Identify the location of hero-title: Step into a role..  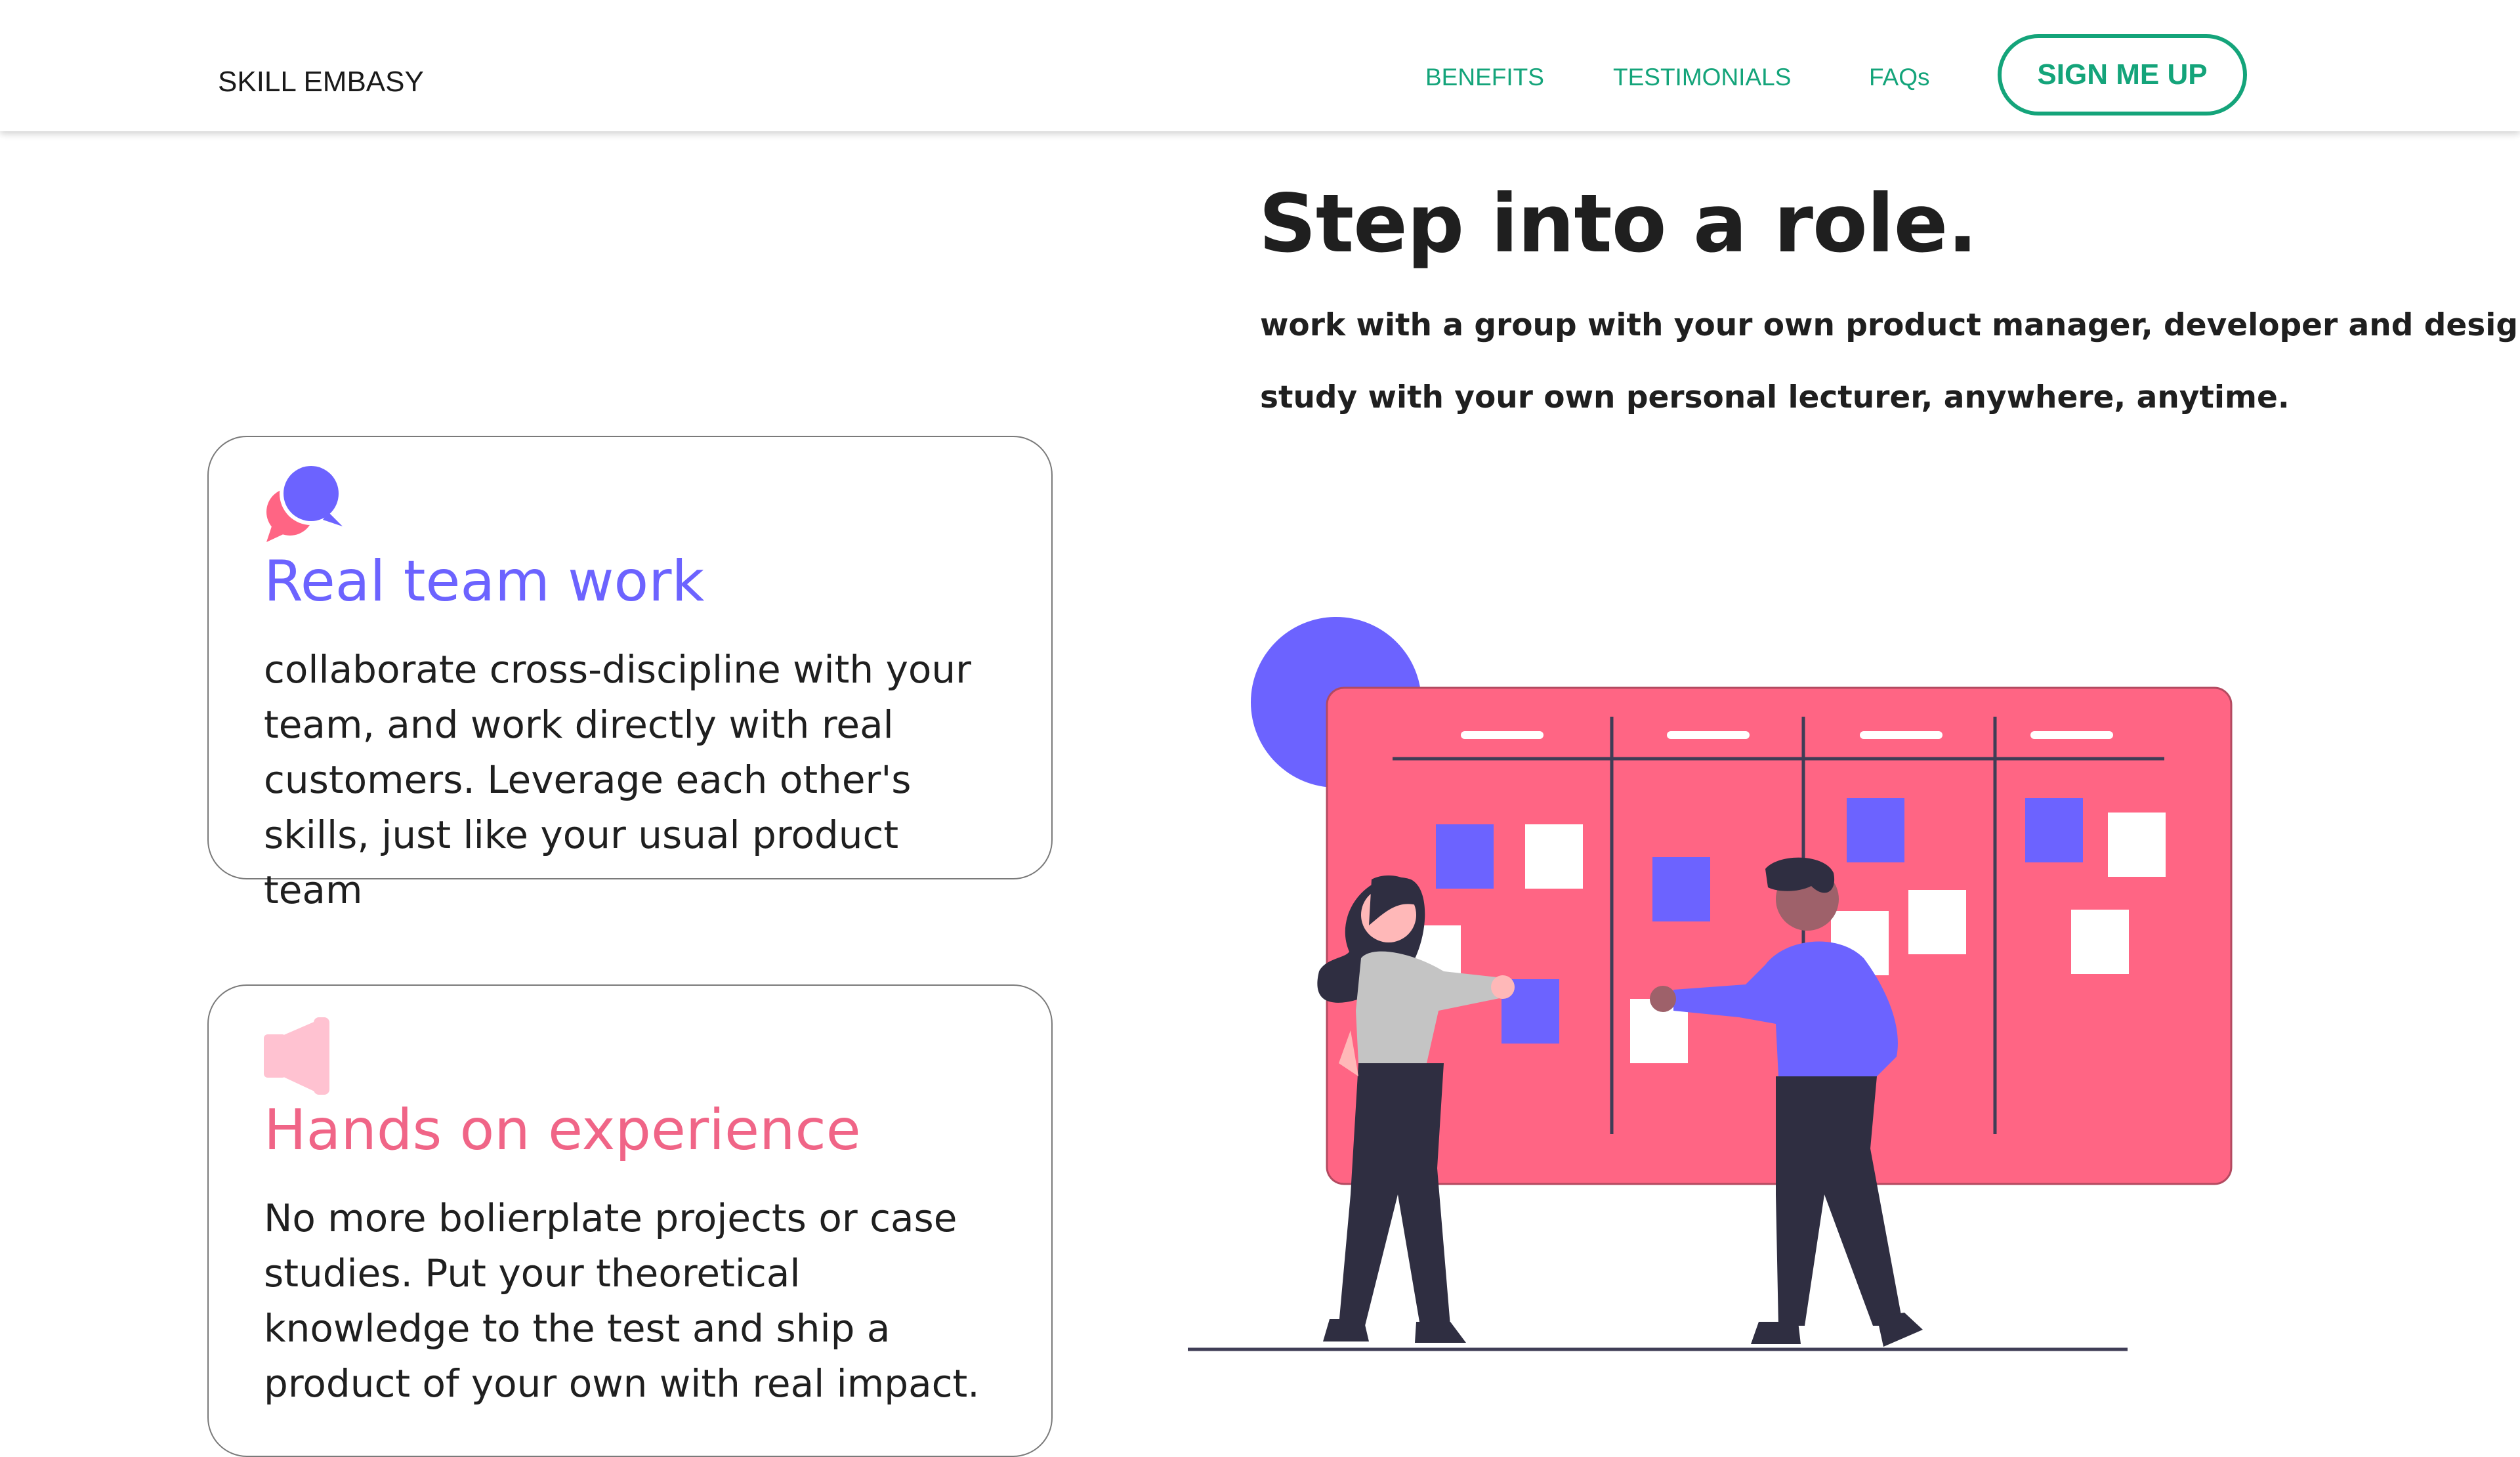
(1618, 223).